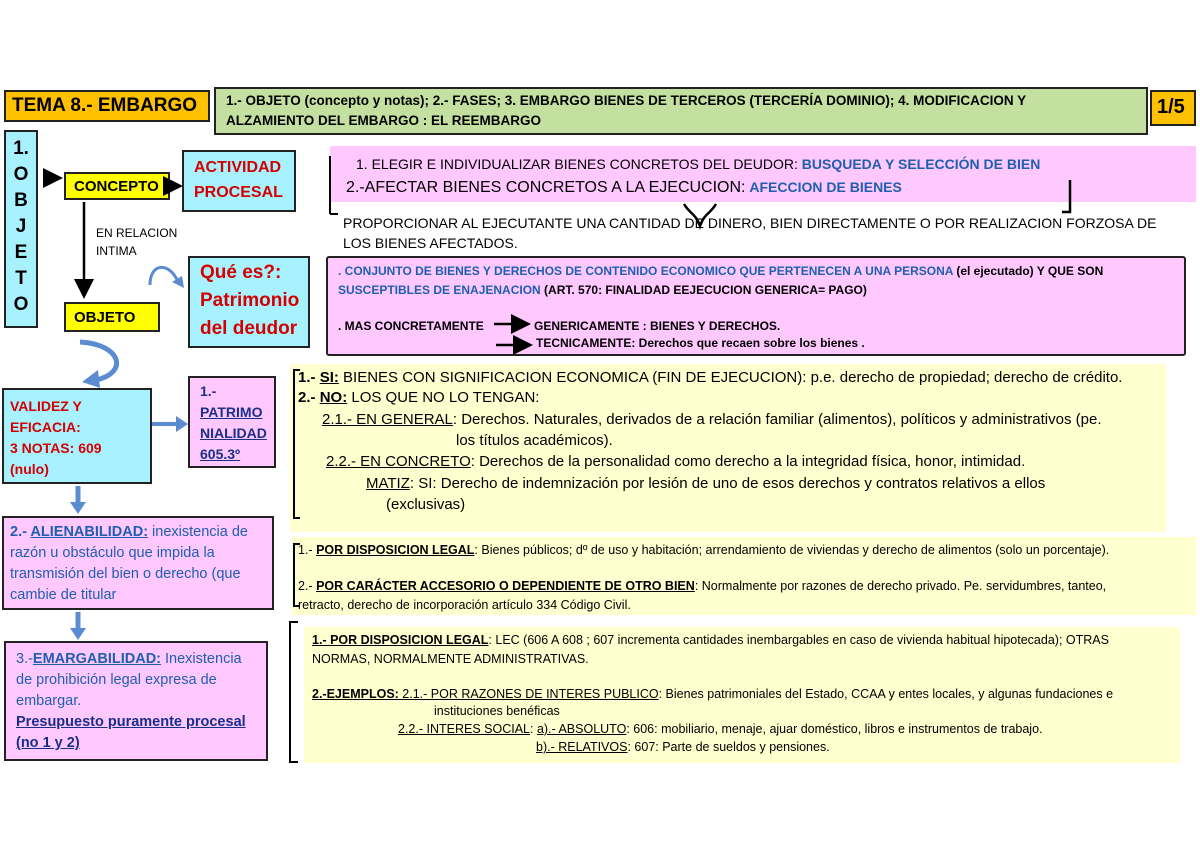  Describe the element at coordinates (178, 282) in the screenshot. I see `curved-arrow-que-es-head` at that location.